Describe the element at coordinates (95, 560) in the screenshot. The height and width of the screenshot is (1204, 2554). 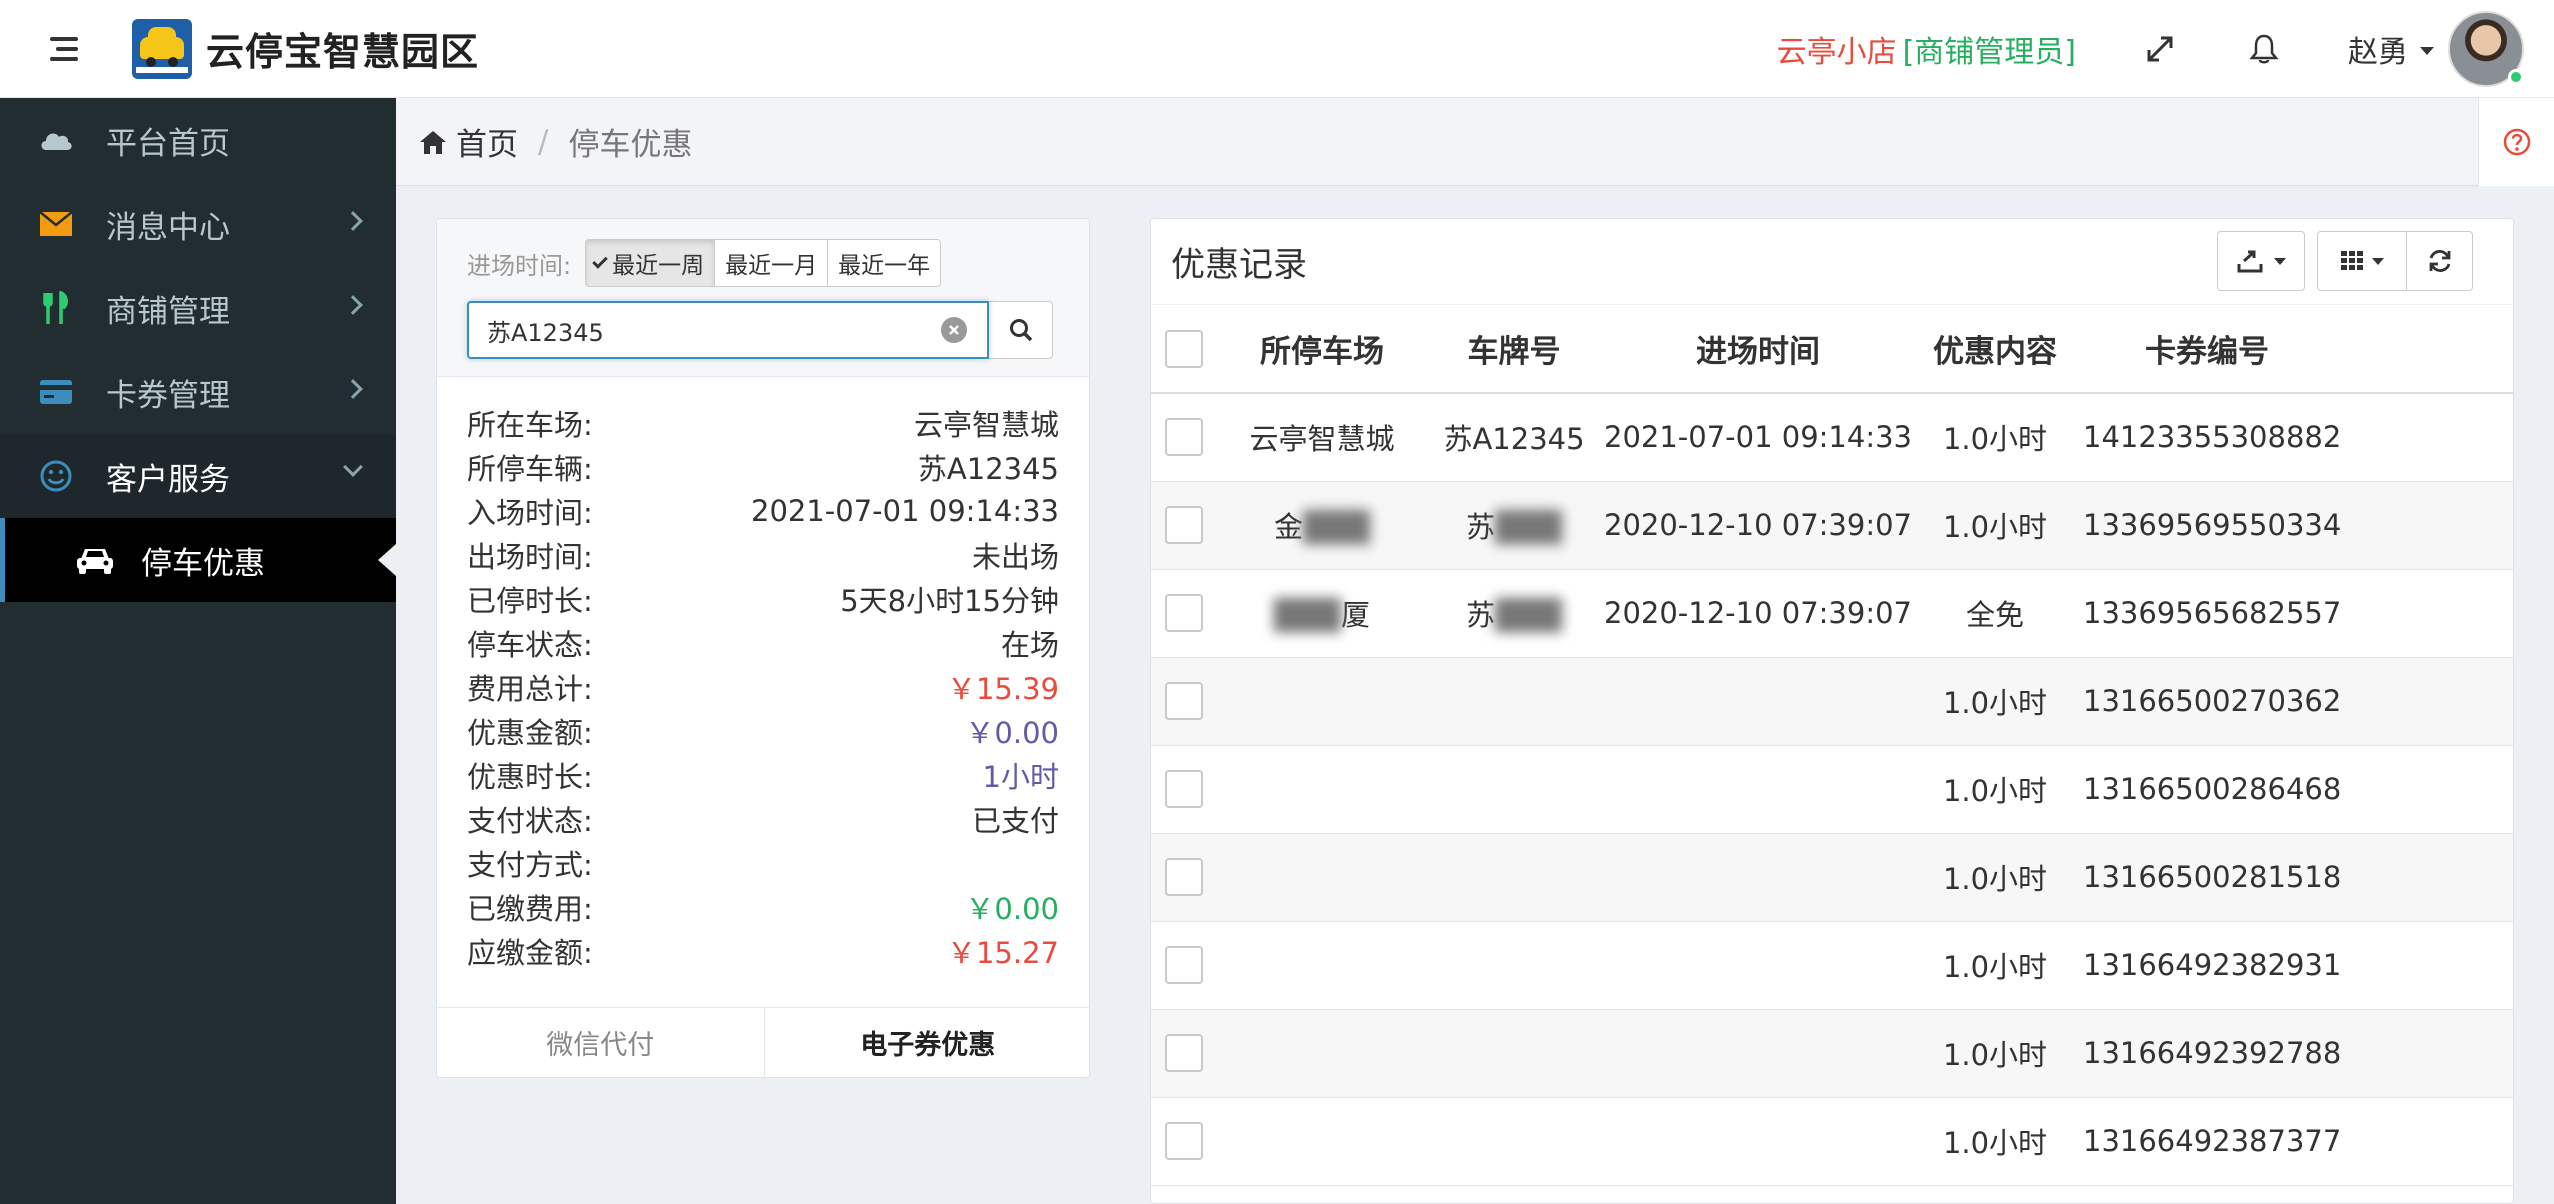
I see `car-icon` at that location.